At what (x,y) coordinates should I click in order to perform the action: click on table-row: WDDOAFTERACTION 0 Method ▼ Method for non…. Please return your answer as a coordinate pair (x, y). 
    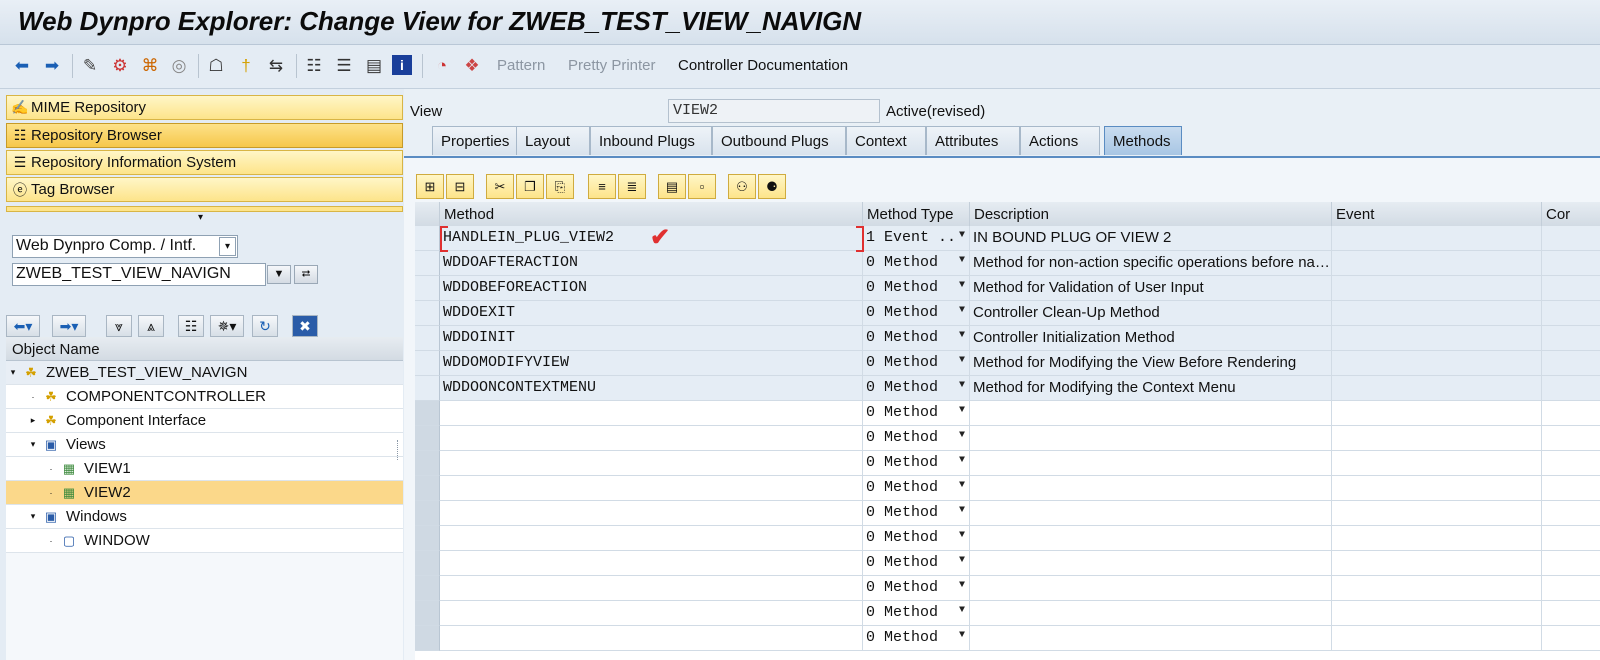
    Looking at the image, I should click on (1007, 263).